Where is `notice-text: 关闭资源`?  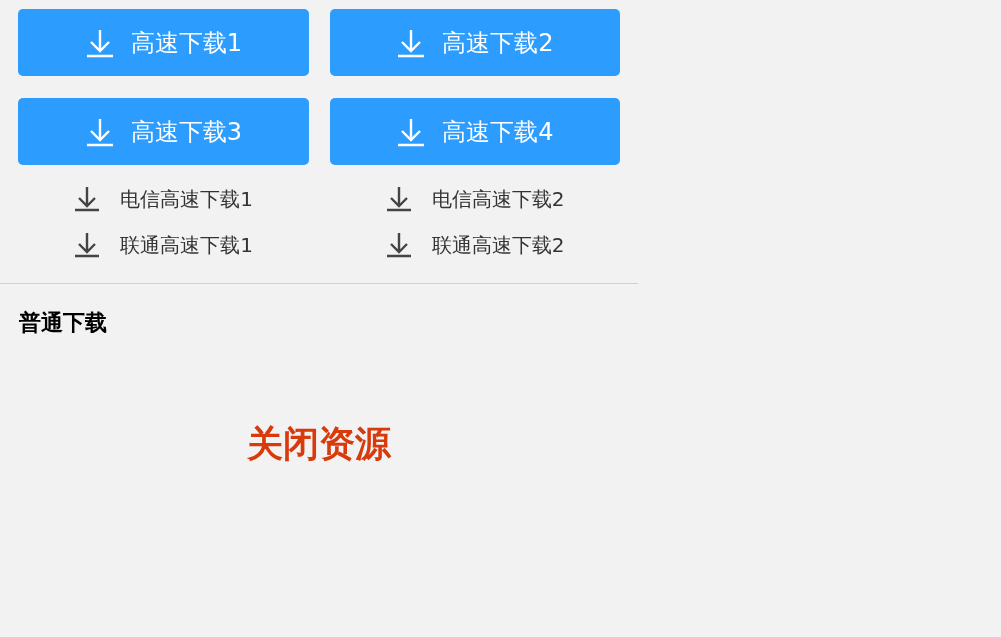 notice-text: 关闭资源 is located at coordinates (319, 444).